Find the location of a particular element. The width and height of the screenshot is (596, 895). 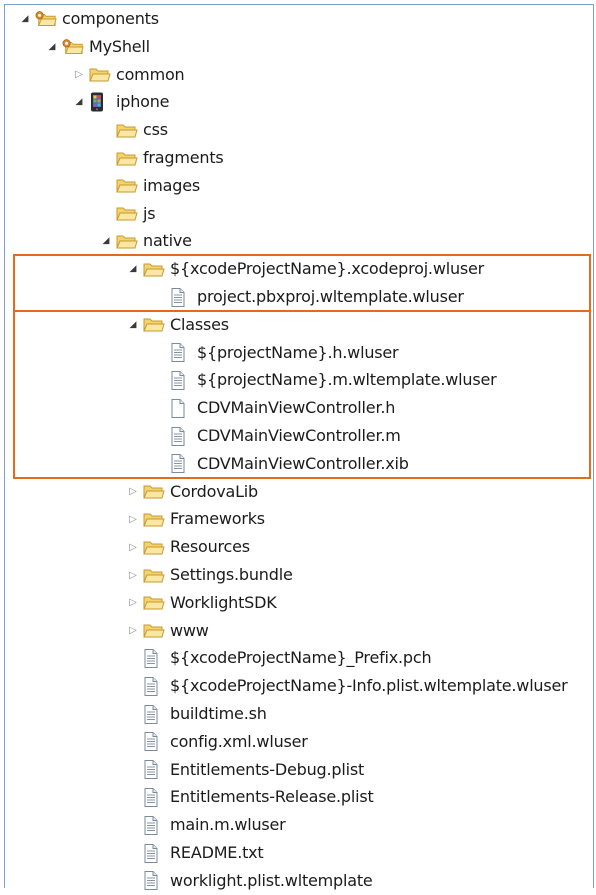

tree-item-label: Resources is located at coordinates (210, 547).